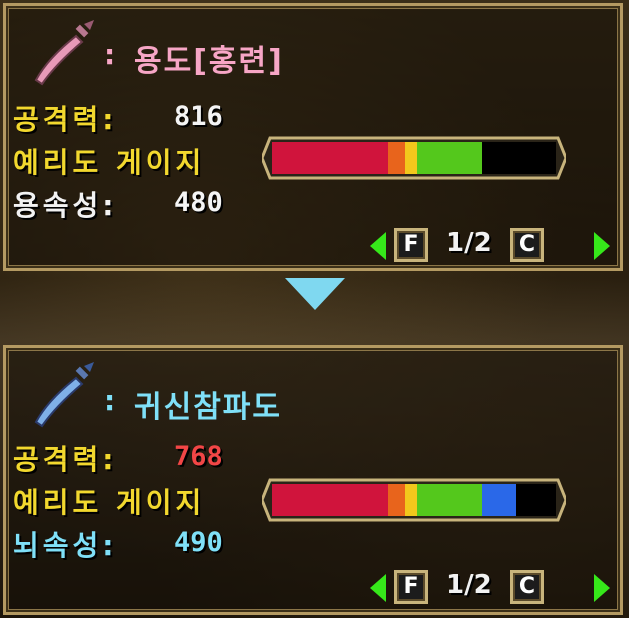 The width and height of the screenshot is (629, 618). I want to click on long-sword-blue-icon, so click(64, 395).